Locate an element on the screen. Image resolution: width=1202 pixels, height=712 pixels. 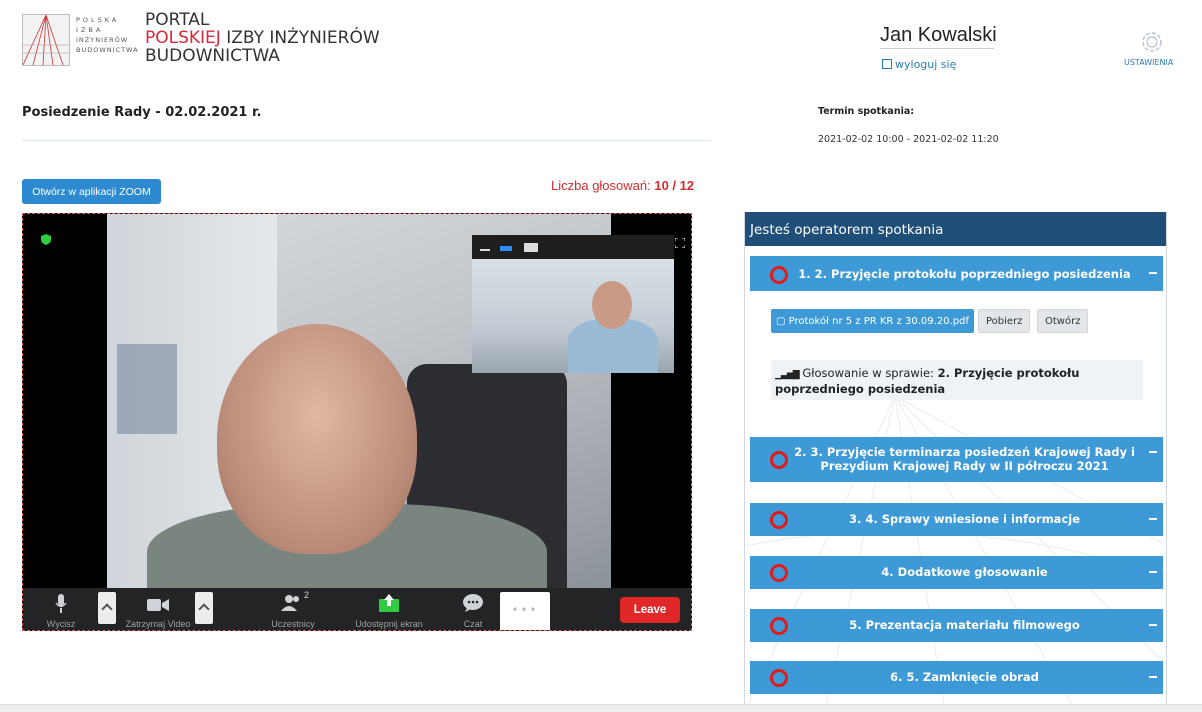
stop-video-button: Zatrzymaj Video is located at coordinates (158, 609).